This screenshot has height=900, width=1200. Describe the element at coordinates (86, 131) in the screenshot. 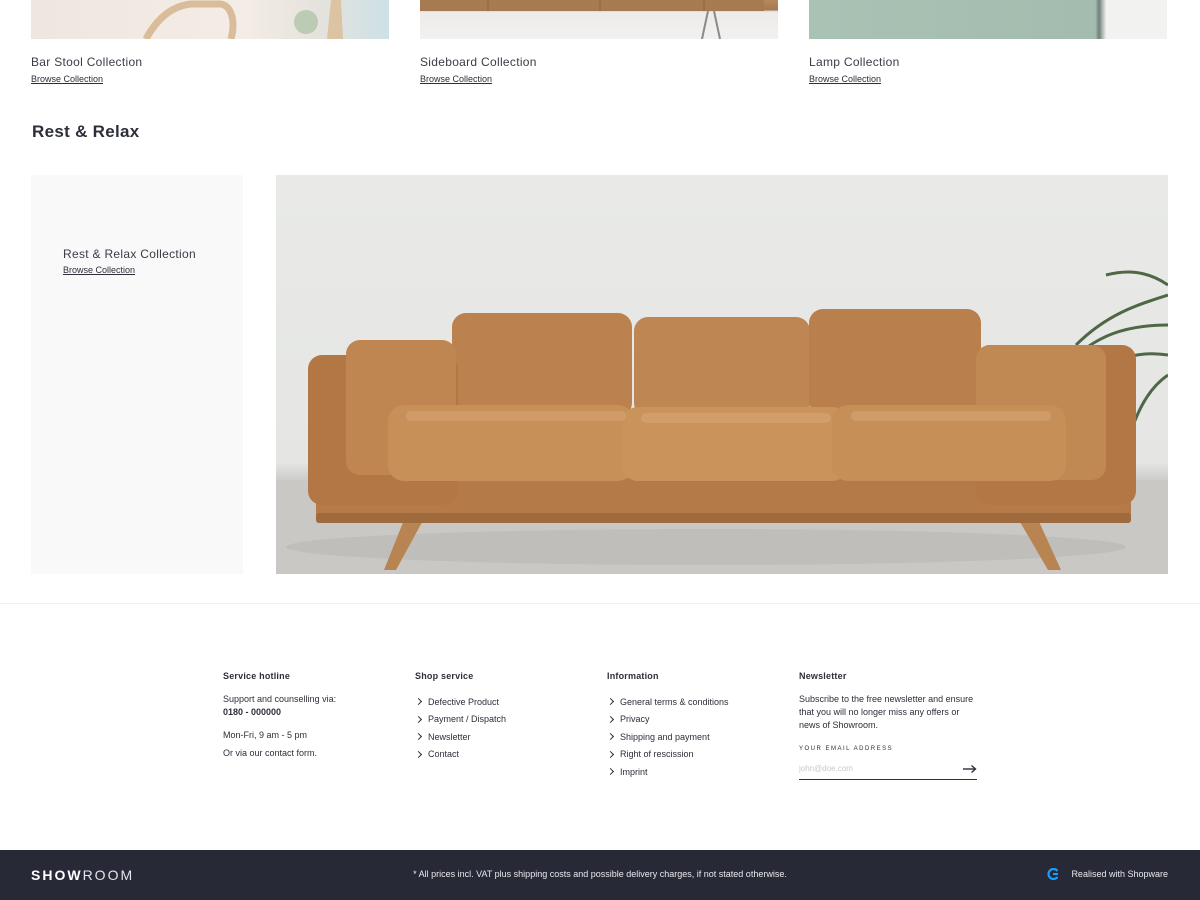

I see `section-title: Rest & Relax` at that location.